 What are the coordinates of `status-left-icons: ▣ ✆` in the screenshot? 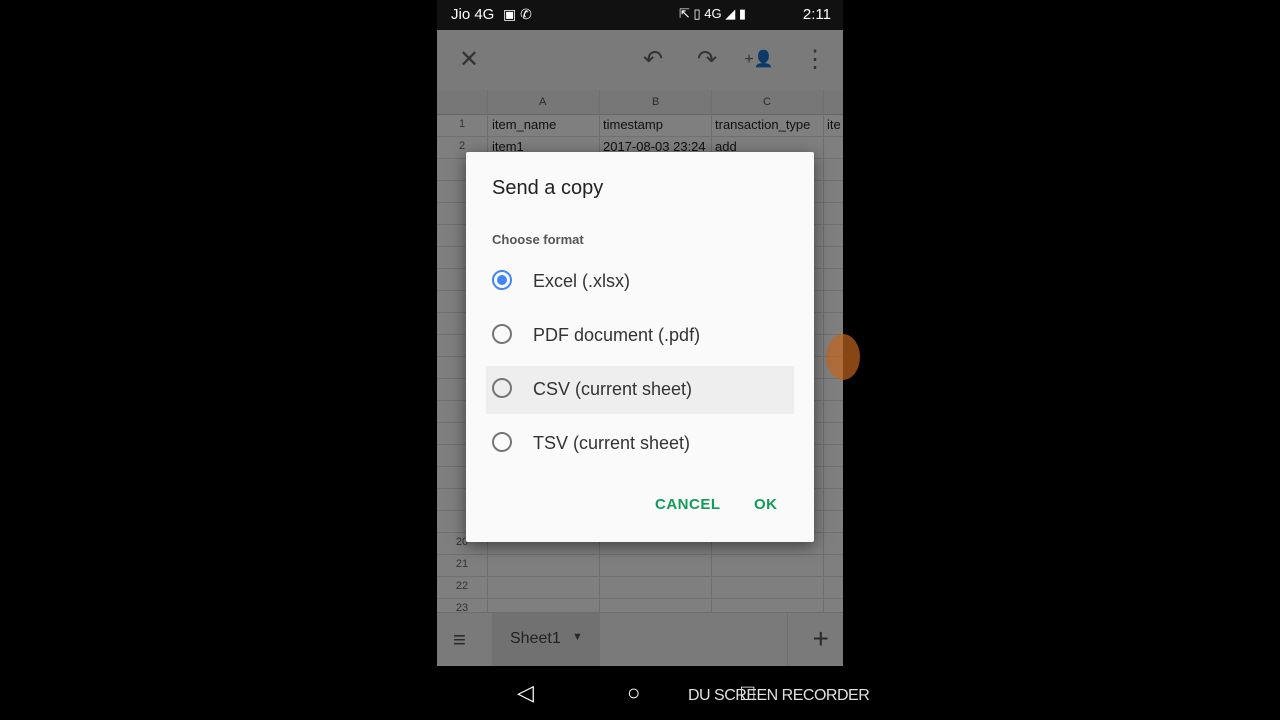 It's located at (517, 14).